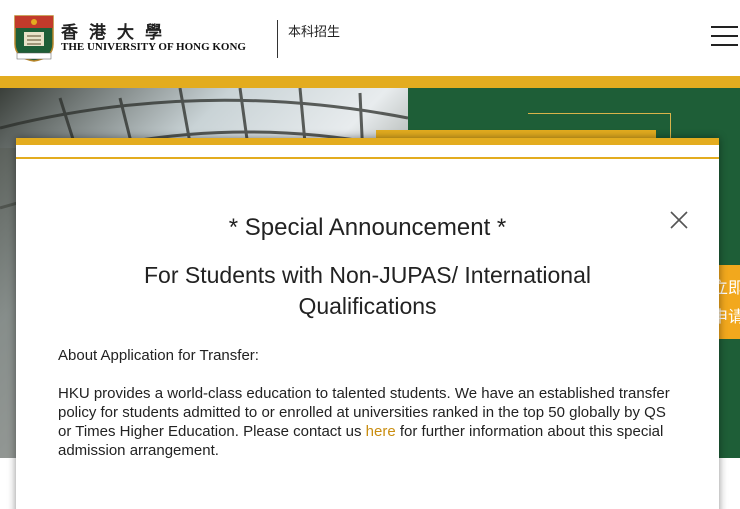 The image size is (740, 509). I want to click on hku-crest-logo, so click(34, 38).